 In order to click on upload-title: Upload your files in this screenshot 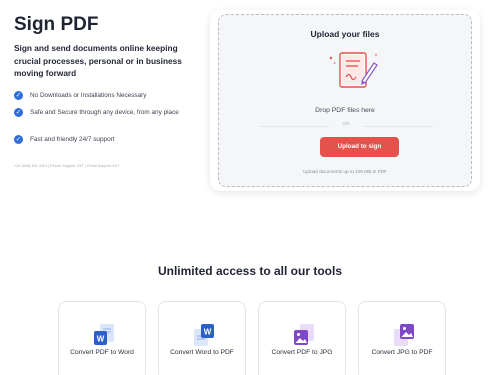, I will do `click(345, 34)`.